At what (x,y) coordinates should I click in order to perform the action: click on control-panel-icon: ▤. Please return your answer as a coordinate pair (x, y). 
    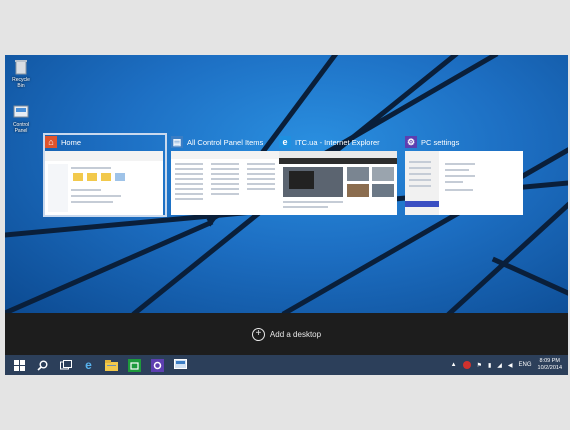
    Looking at the image, I should click on (177, 142).